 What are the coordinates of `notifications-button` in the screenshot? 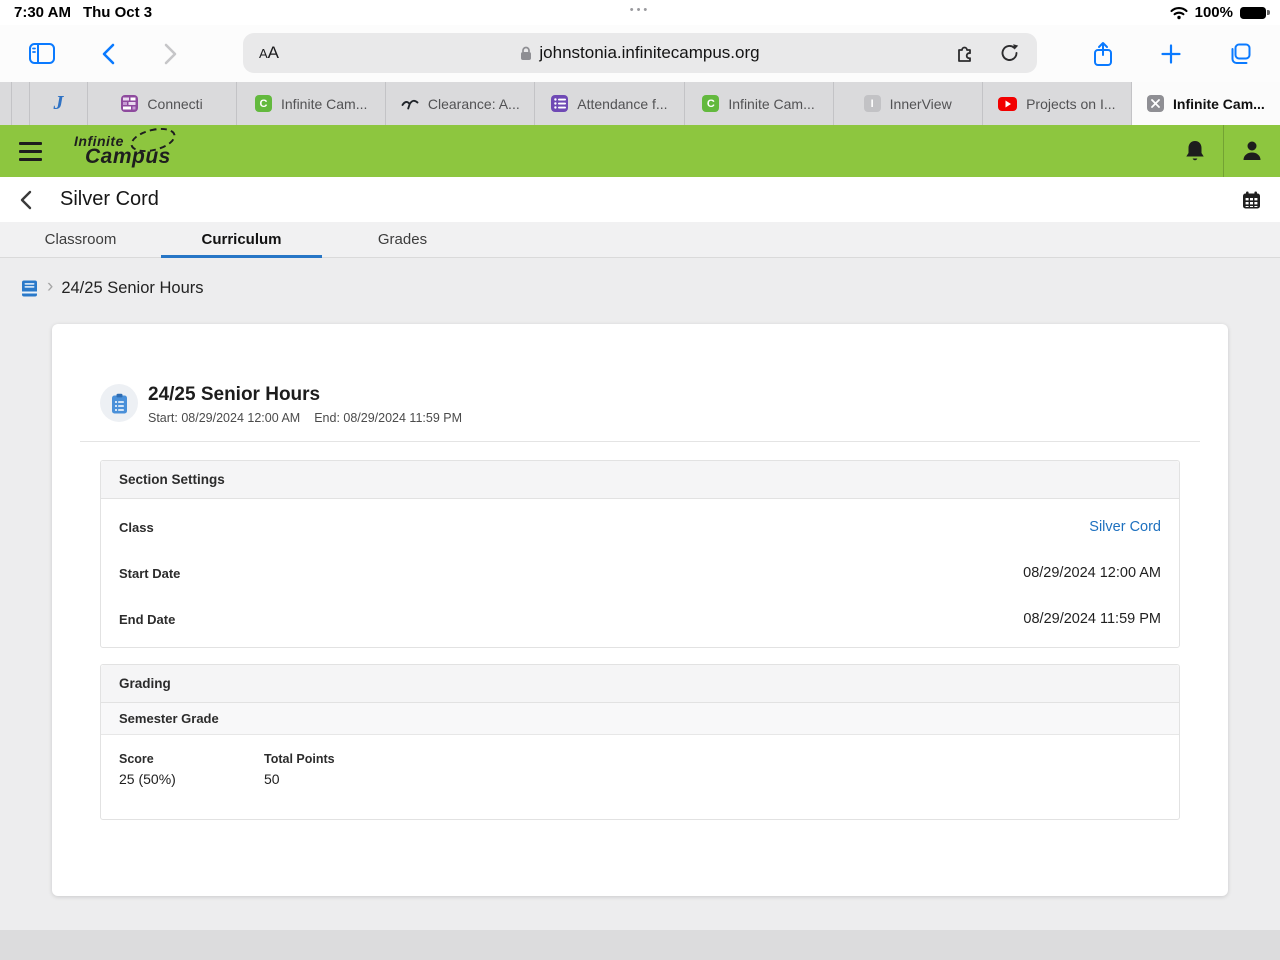 It's located at (1195, 151).